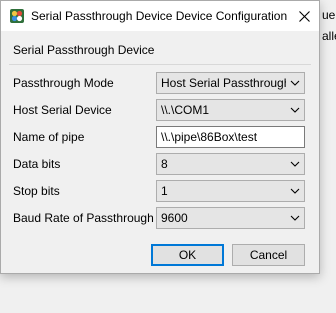 This screenshot has width=336, height=313. What do you see at coordinates (329, 36) in the screenshot?
I see `background-text: alle` at bounding box center [329, 36].